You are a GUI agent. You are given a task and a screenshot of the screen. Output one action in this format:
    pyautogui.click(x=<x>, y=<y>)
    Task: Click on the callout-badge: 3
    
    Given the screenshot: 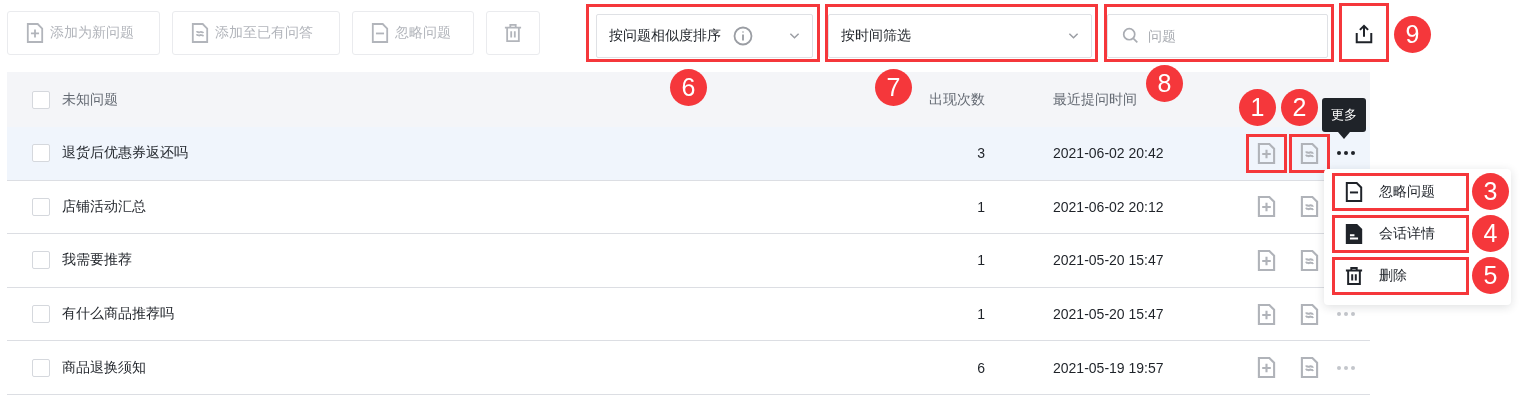 What is the action you would take?
    pyautogui.click(x=1490, y=192)
    